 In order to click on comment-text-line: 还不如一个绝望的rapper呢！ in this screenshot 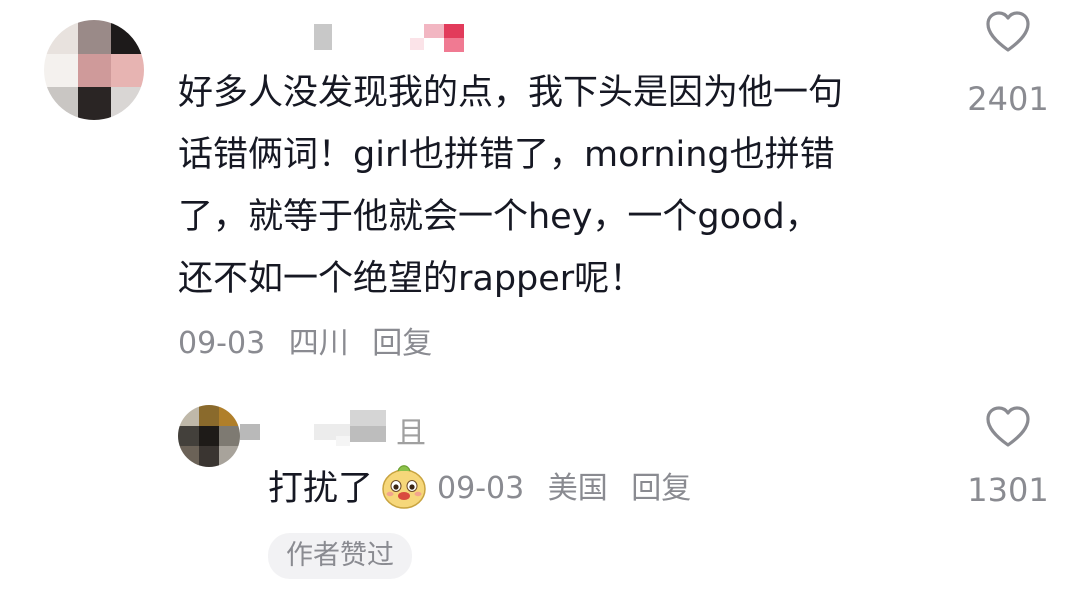, I will do `click(411, 279)`.